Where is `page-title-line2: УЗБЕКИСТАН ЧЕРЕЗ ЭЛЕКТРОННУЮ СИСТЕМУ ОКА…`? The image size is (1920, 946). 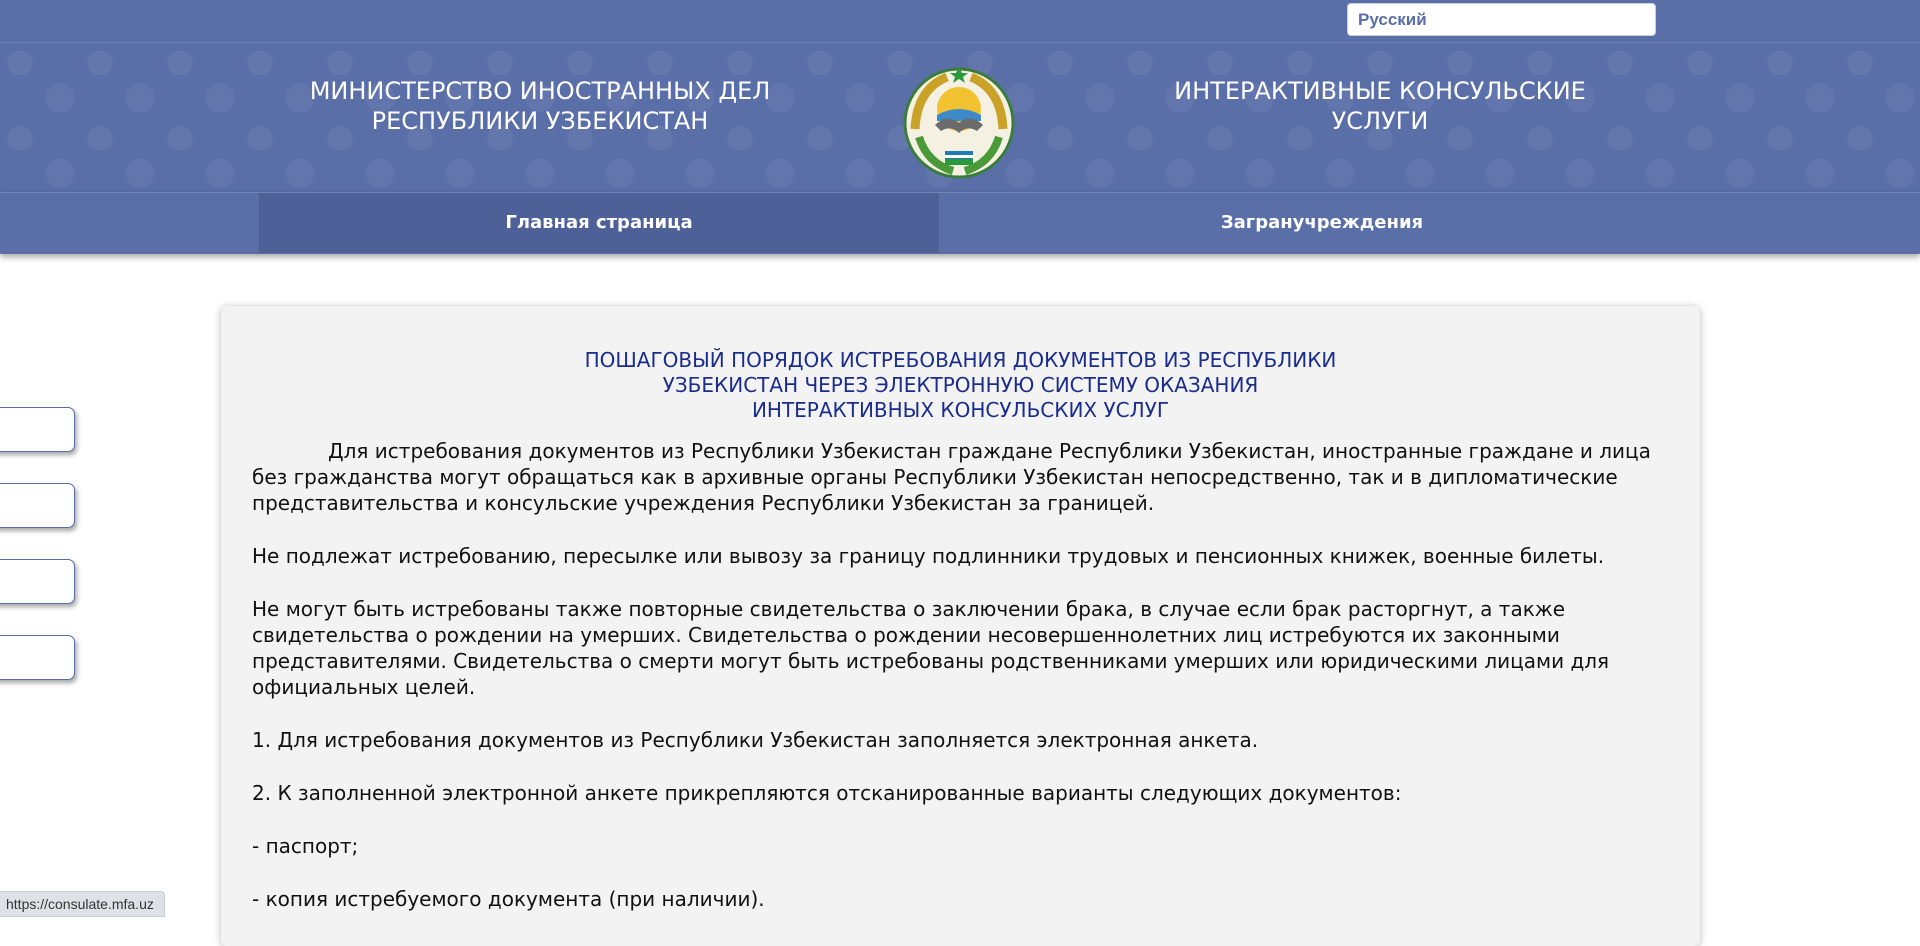
page-title-line2: УЗБЕКИСТАН ЧЕРЕЗ ЭЛЕКТРОННУЮ СИСТЕМУ ОКА… is located at coordinates (960, 385).